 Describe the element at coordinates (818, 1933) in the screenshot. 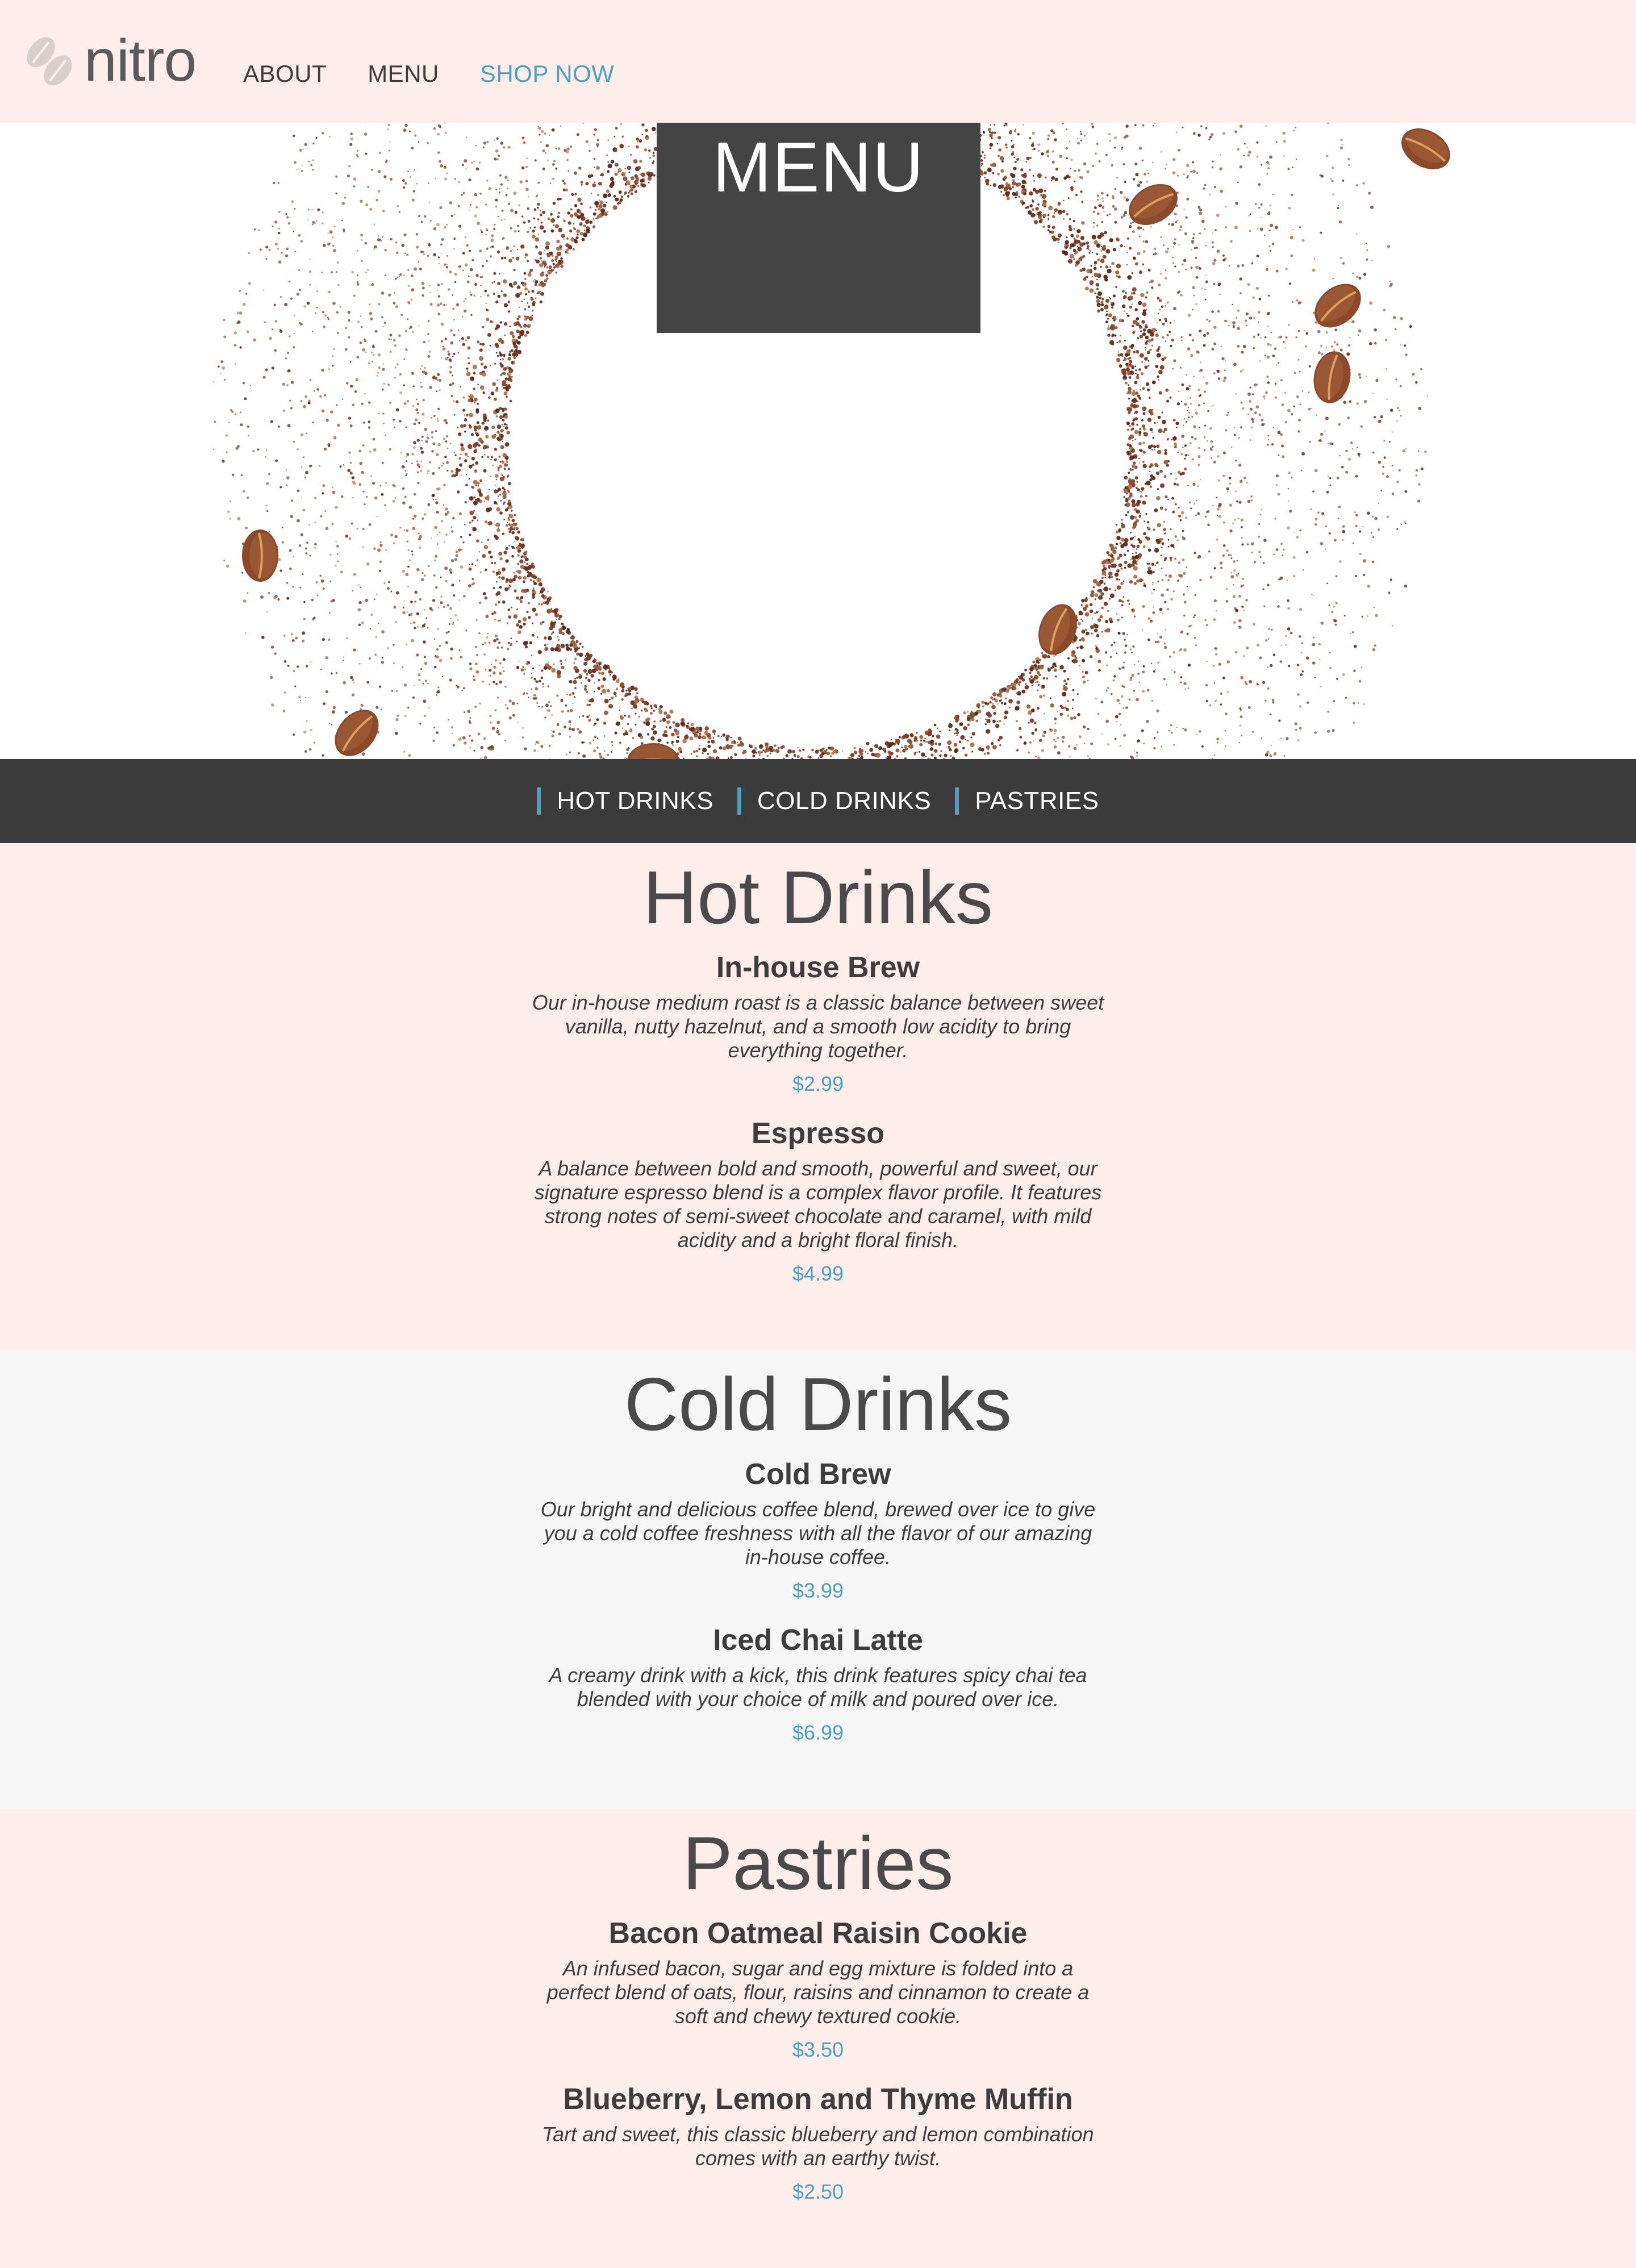

I see `item-name: Bacon Oatmeal Raisin Cookie` at that location.